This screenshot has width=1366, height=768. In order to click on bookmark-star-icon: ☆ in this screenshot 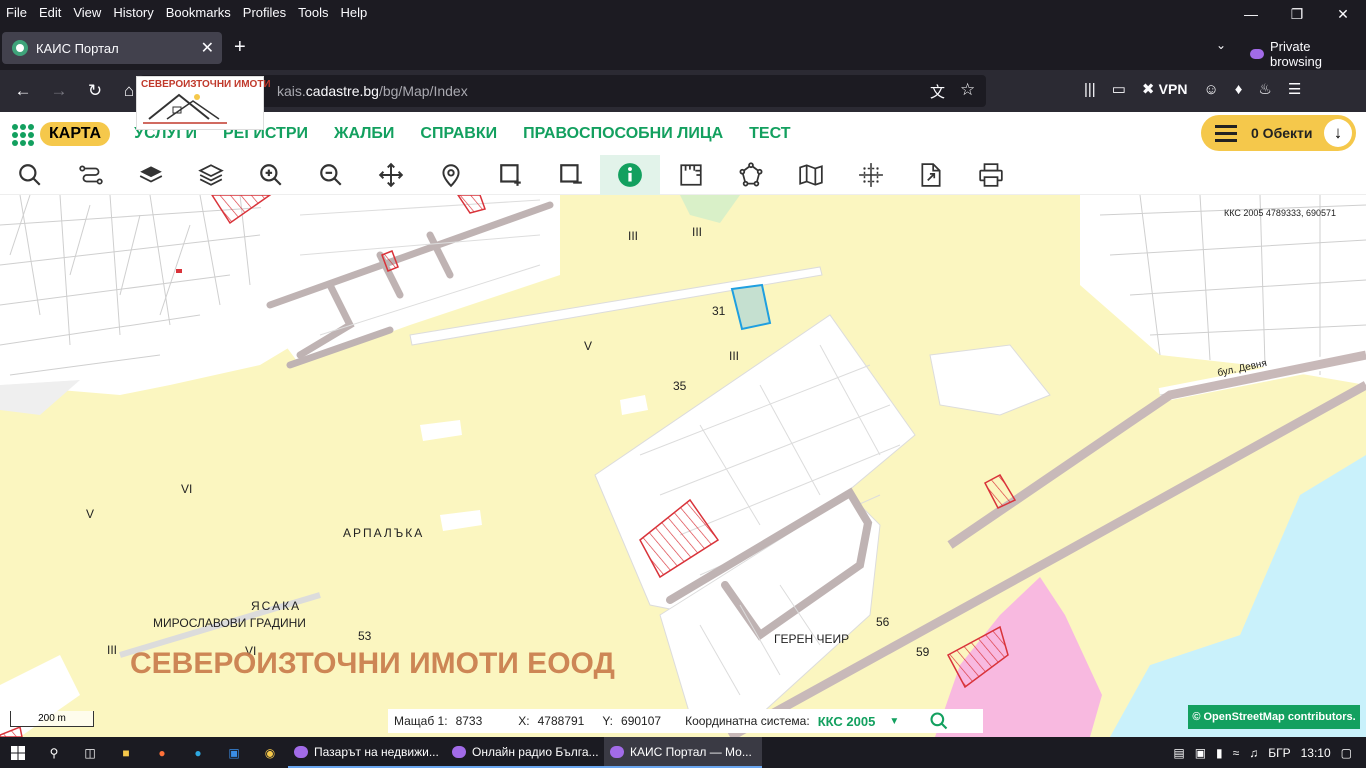, I will do `click(967, 90)`.